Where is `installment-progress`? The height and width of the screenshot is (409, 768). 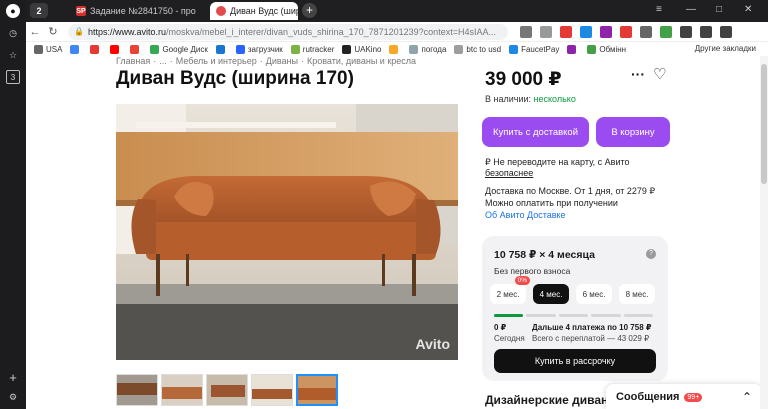 installment-progress is located at coordinates (575, 315).